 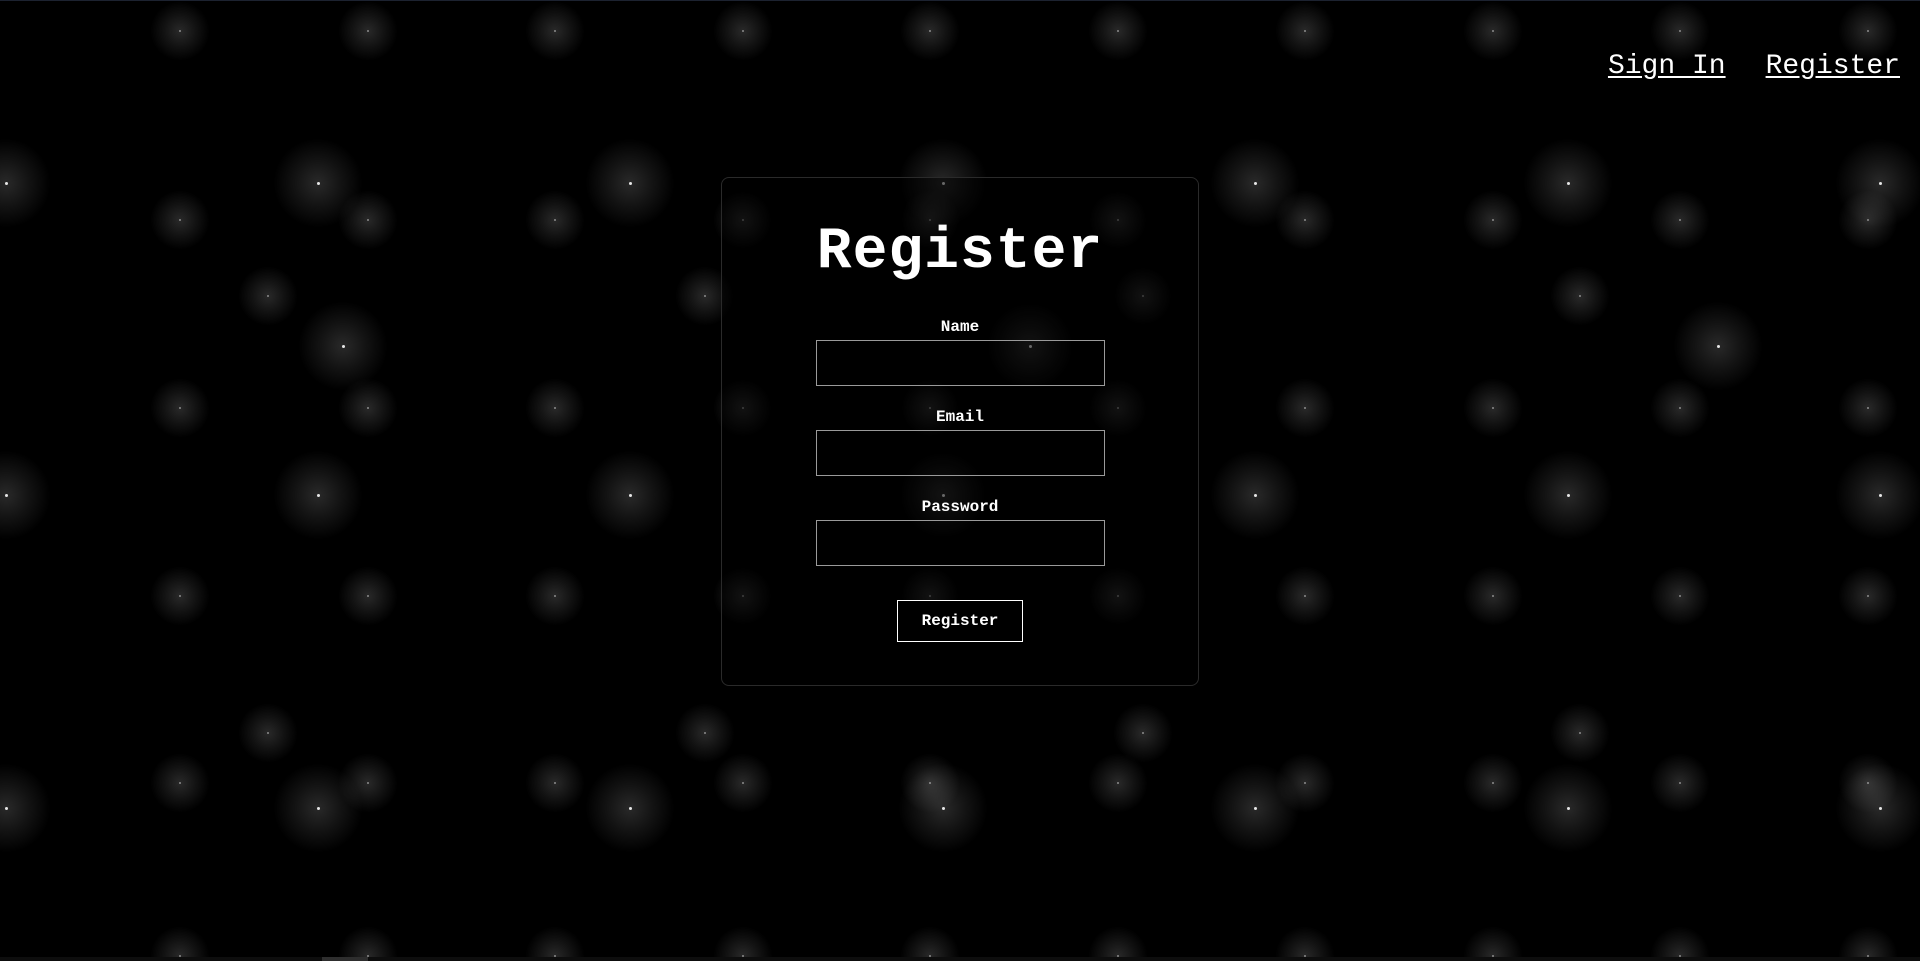 What do you see at coordinates (345, 959) in the screenshot?
I see `scrollbar-thumb` at bounding box center [345, 959].